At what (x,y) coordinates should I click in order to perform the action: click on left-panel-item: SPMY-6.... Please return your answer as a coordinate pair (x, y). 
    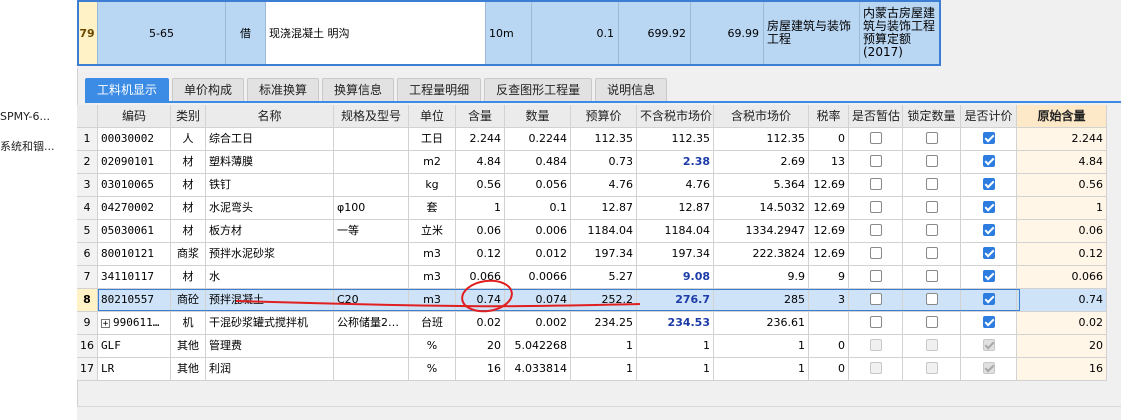
    Looking at the image, I should click on (38, 116).